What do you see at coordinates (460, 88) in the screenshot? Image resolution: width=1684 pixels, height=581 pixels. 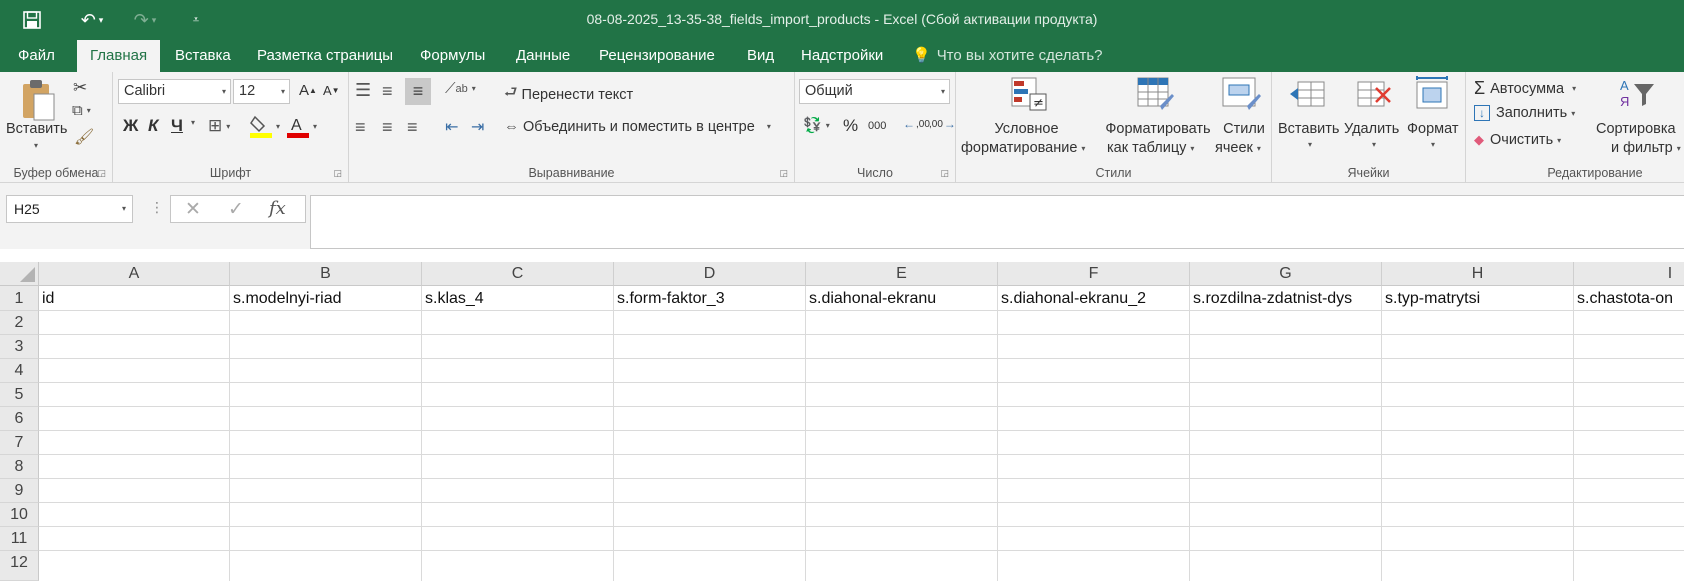 I see `orientation-icon: ⟋ ab ▾` at bounding box center [460, 88].